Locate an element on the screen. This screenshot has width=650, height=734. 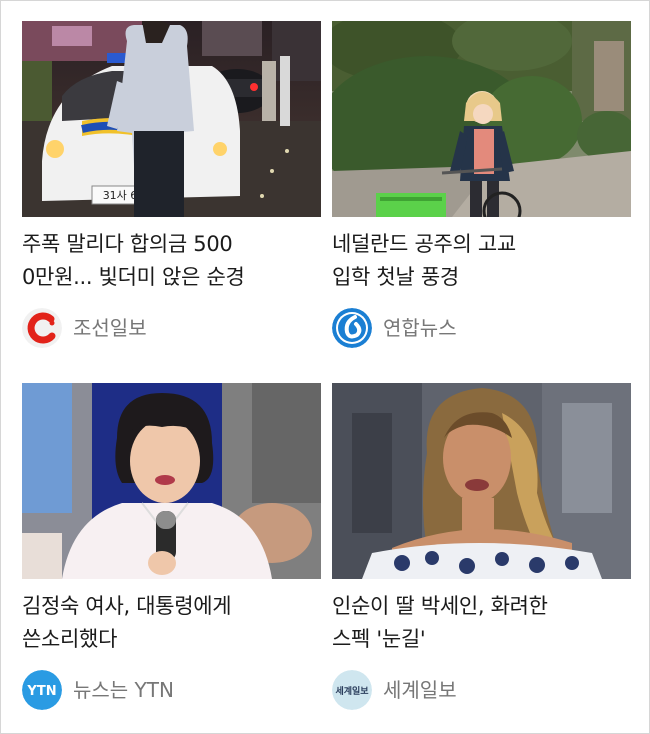
news-thumbnail: 31사 683 is located at coordinates (171, 119).